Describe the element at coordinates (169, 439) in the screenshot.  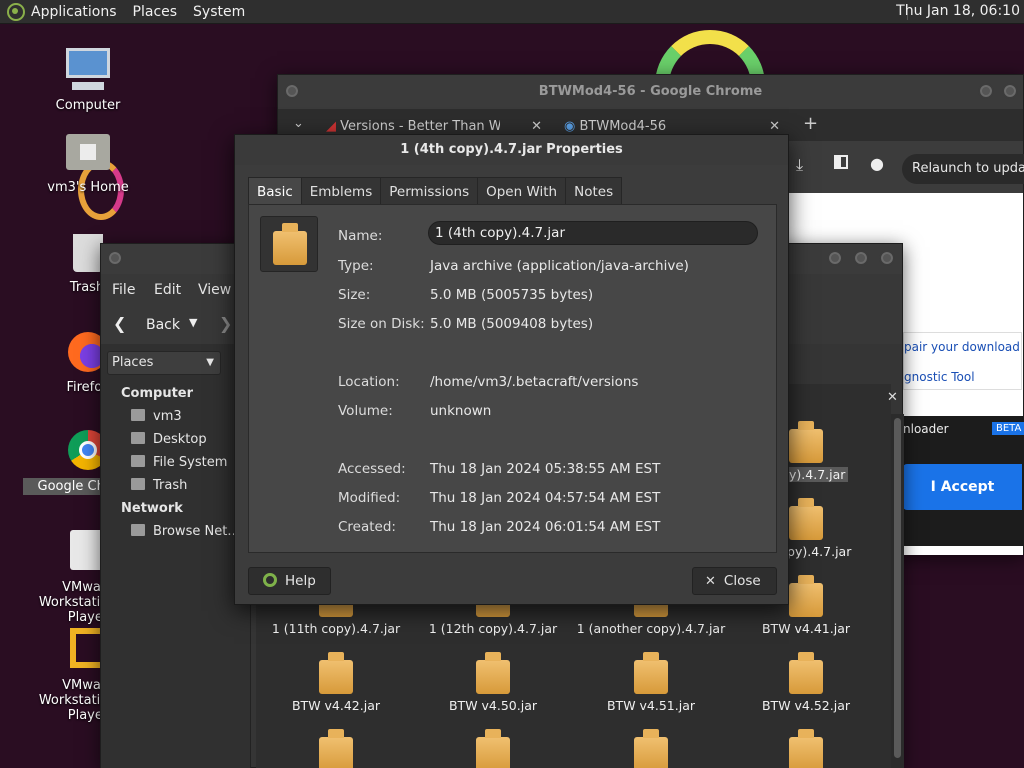
I see `sidebar-item-desktop: Desktop` at that location.